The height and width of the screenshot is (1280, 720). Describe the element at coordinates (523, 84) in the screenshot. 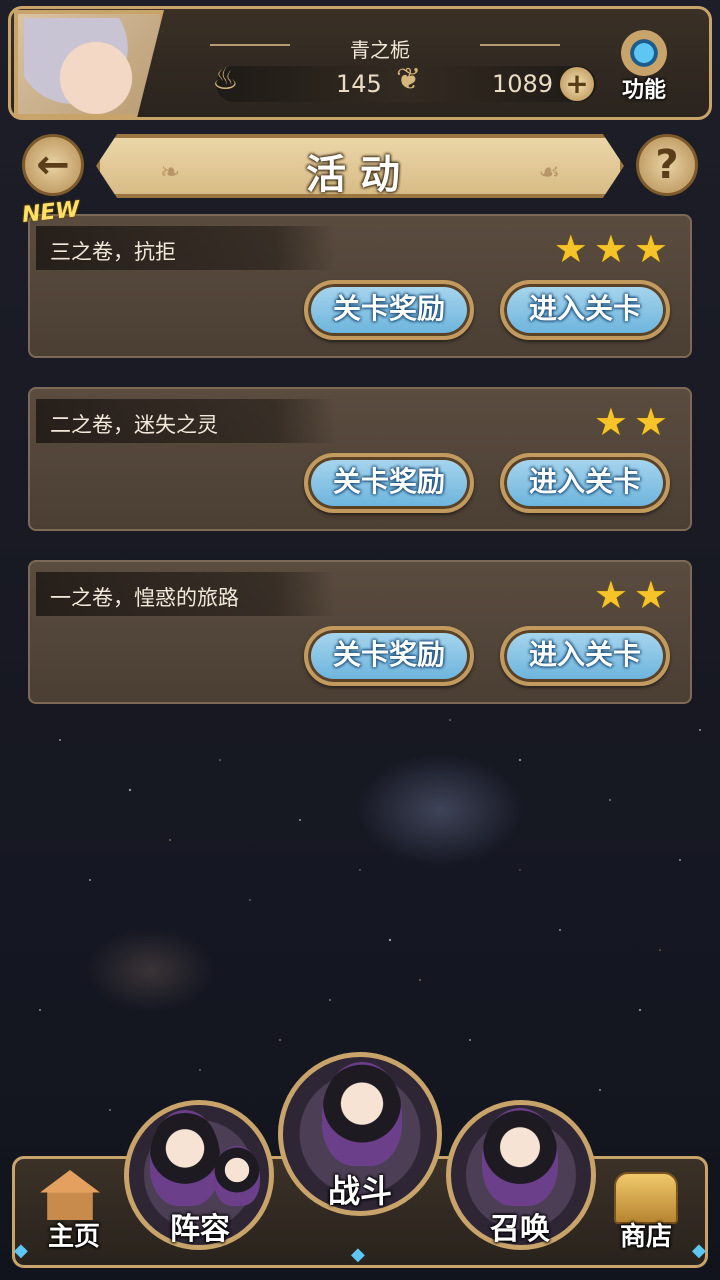

I see `currency-b-value: 1089` at that location.